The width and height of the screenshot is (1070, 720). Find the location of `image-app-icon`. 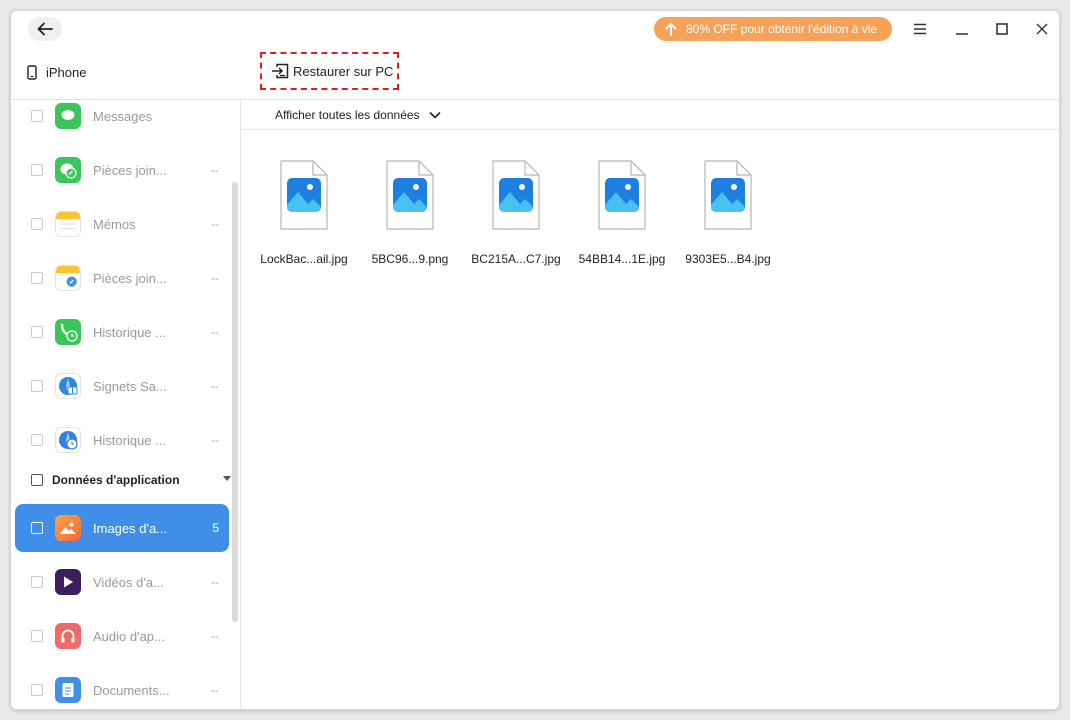

image-app-icon is located at coordinates (68, 528).